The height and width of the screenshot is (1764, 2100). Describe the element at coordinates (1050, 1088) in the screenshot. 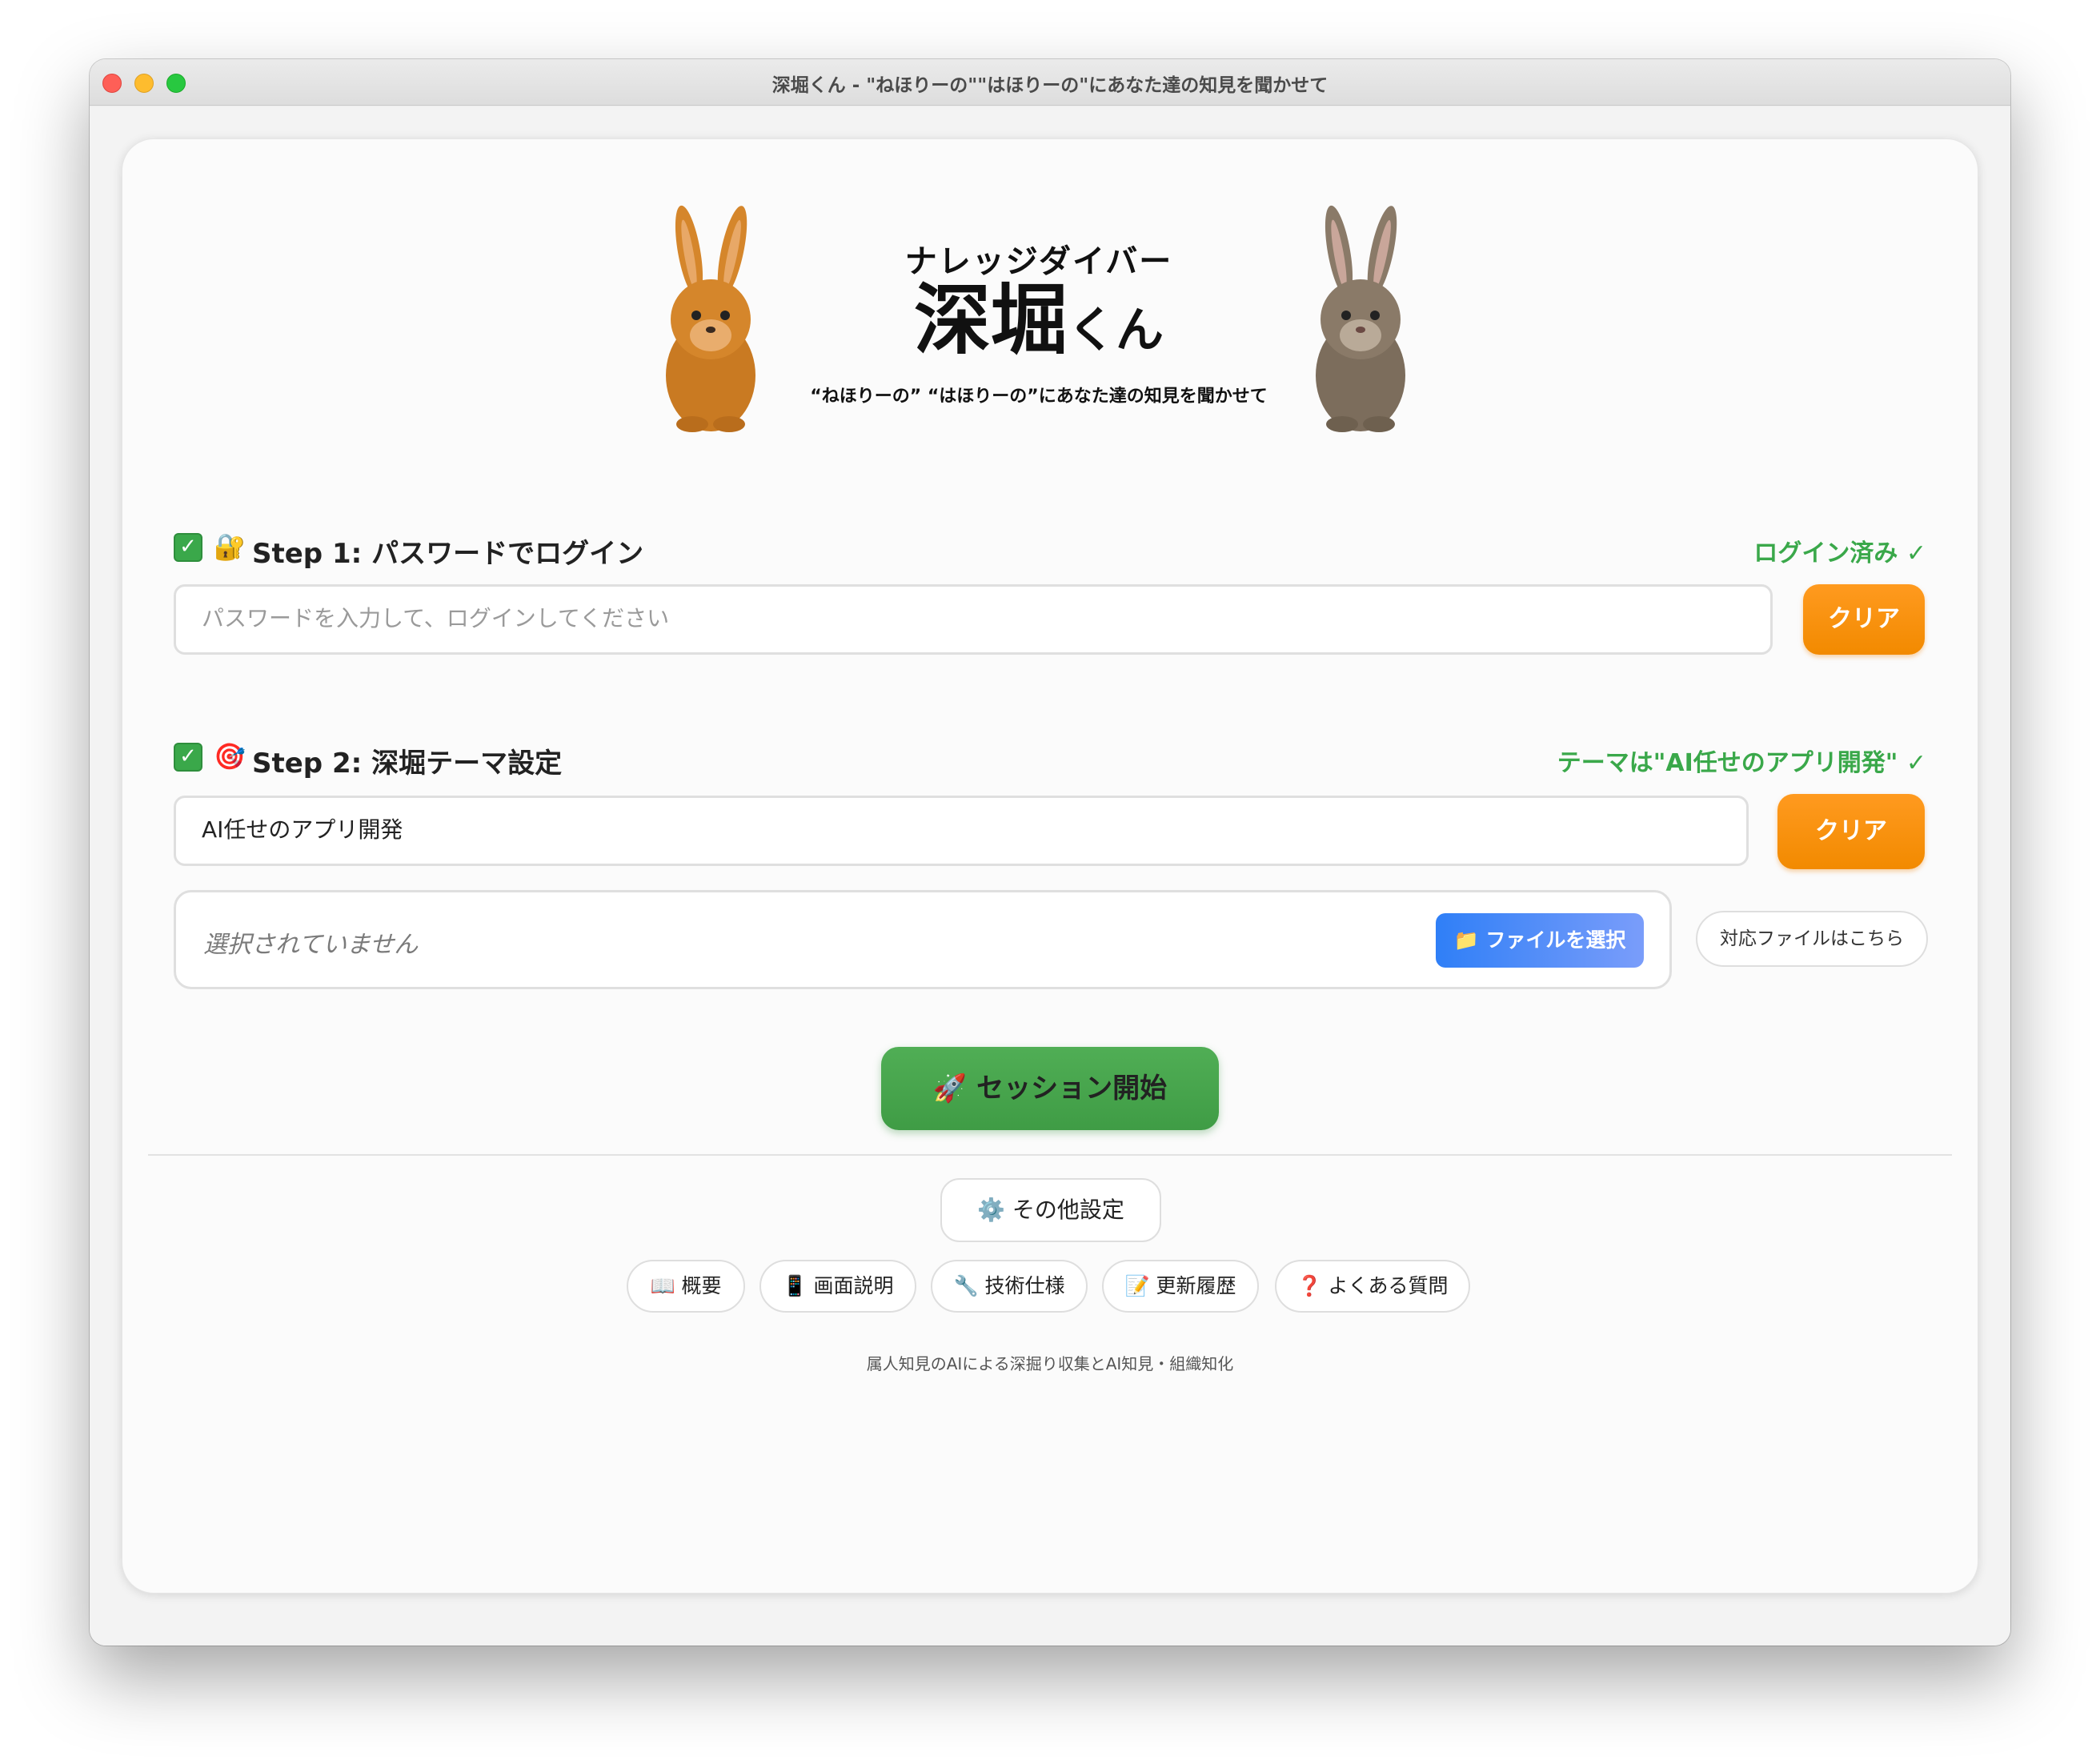

I see `start-session-button: 🚀 セッション開始` at that location.